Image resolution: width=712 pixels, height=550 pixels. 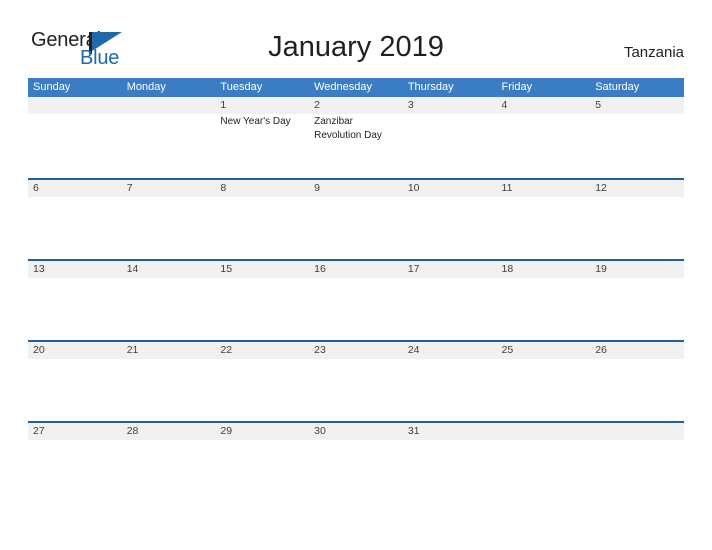 I want to click on day-cell: 25, so click(x=544, y=381).